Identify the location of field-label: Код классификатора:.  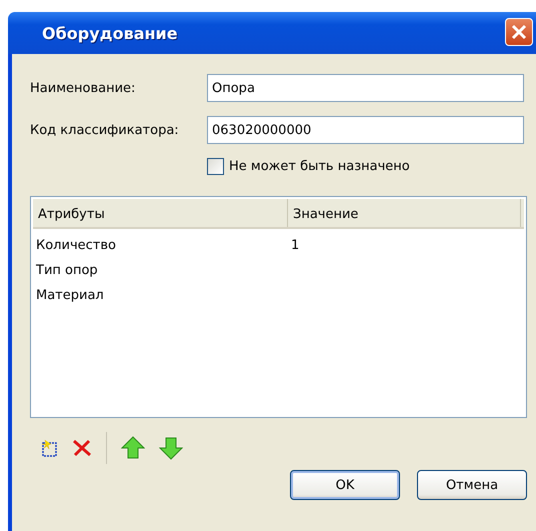
(105, 130).